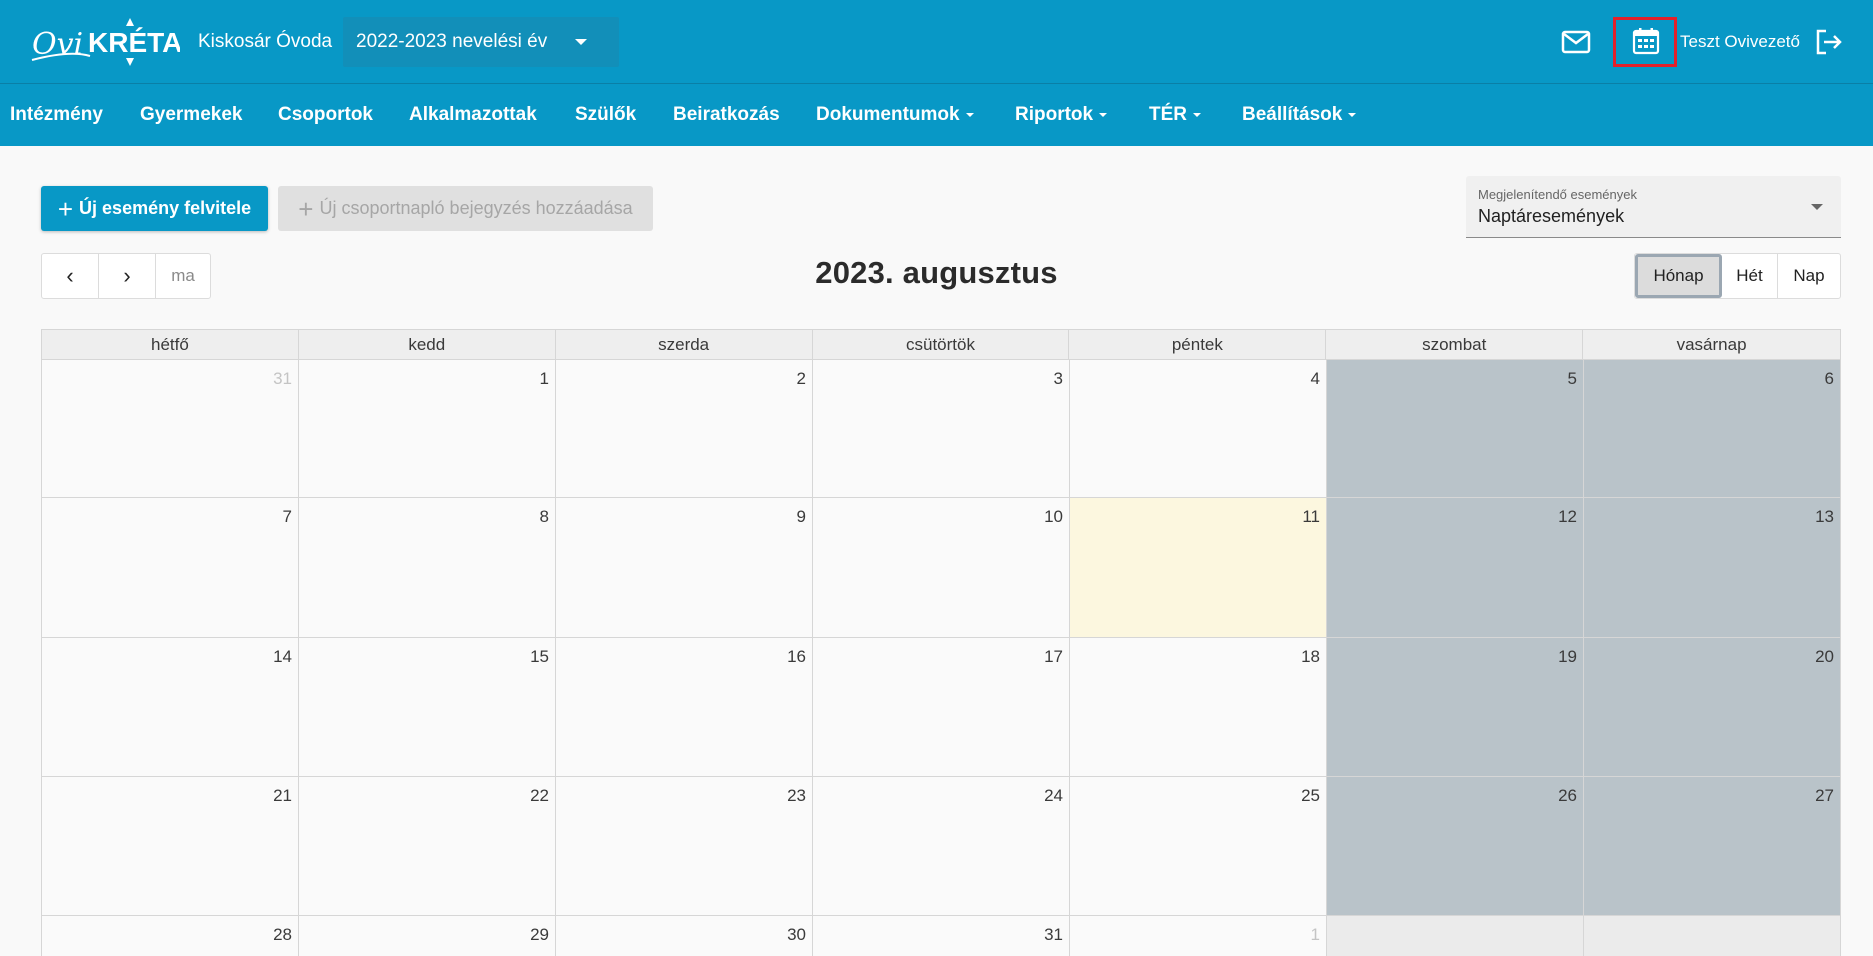 The image size is (1873, 956). What do you see at coordinates (1315, 379) in the screenshot?
I see `day-number: 4` at bounding box center [1315, 379].